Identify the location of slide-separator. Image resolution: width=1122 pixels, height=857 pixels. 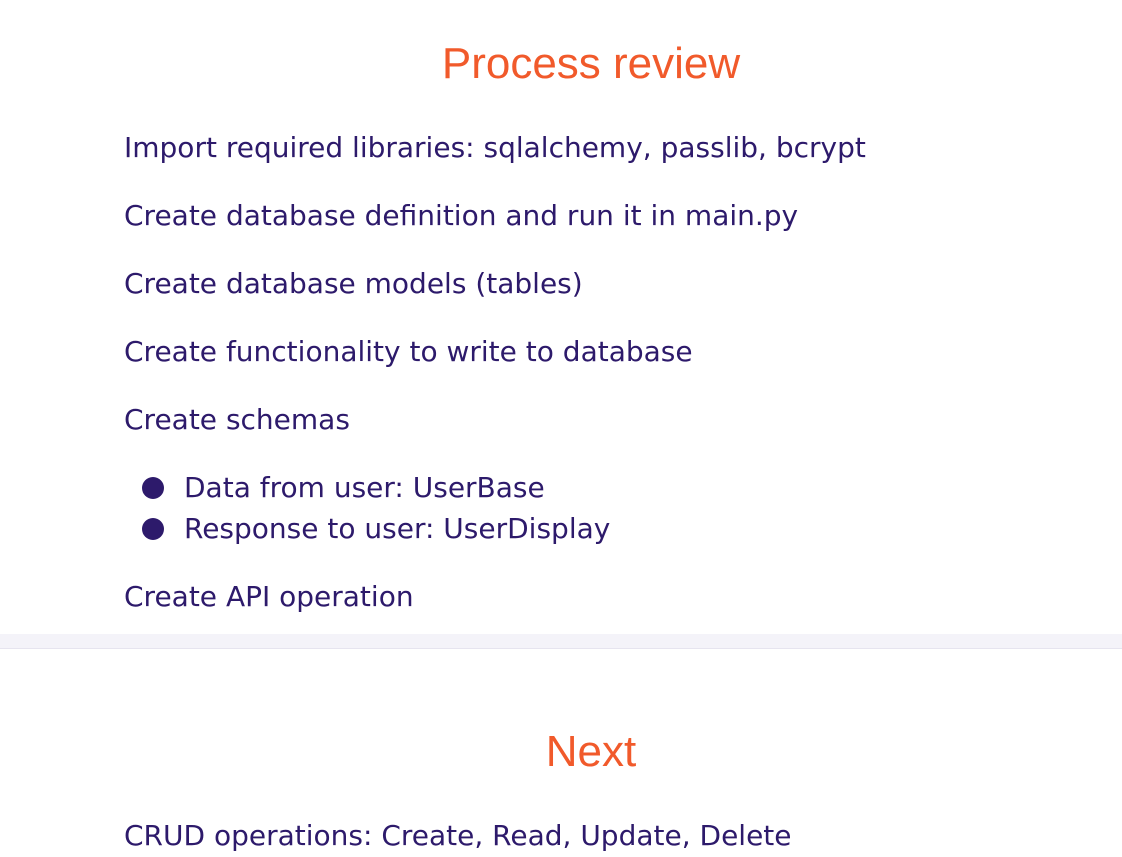
(561, 641).